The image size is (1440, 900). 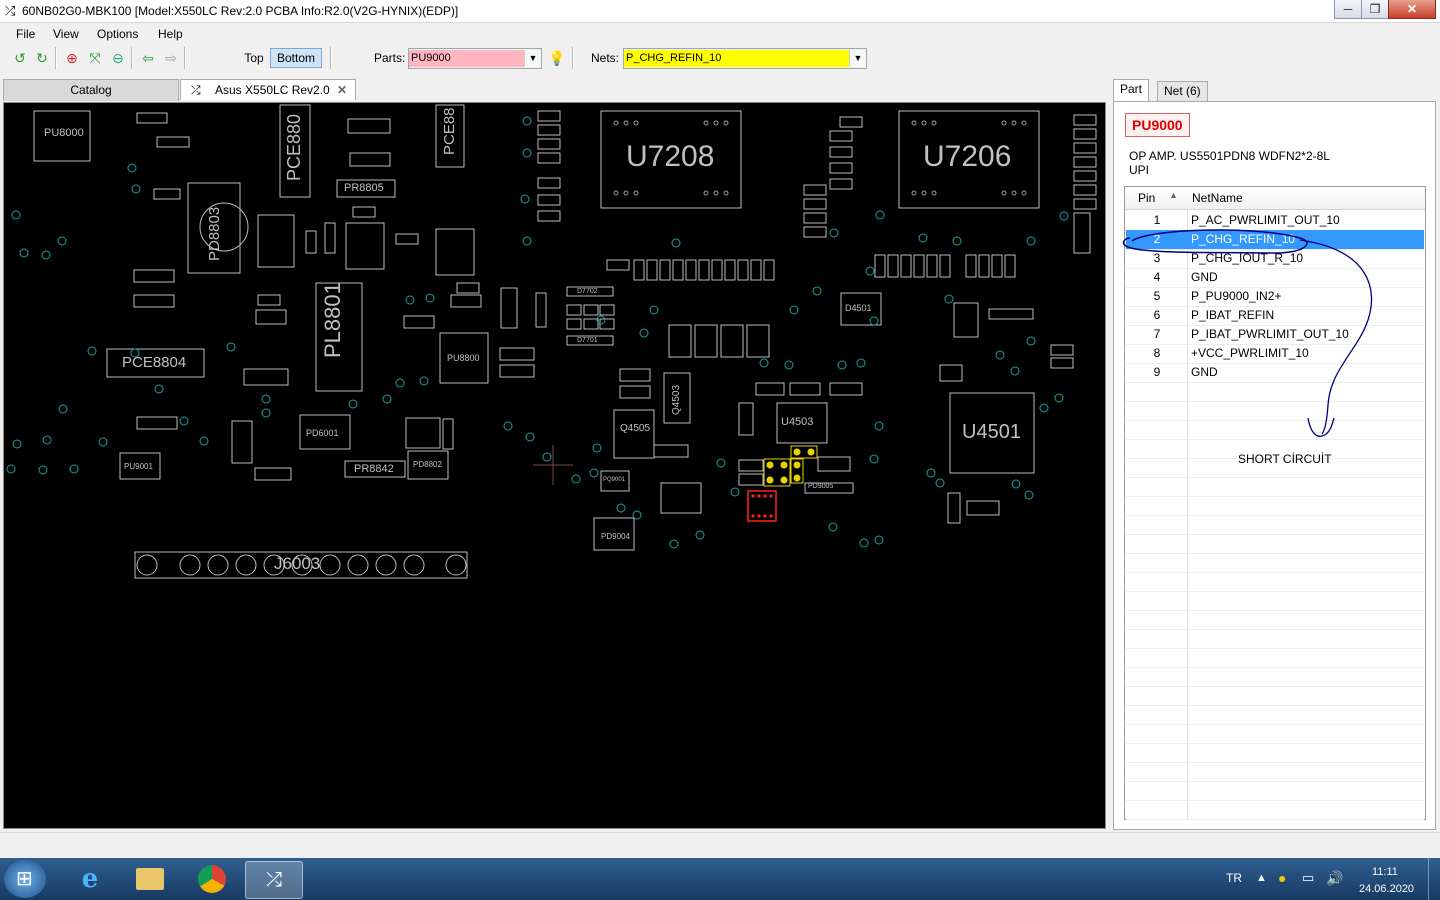 What do you see at coordinates (364, 188) in the screenshot?
I see `label-pr8805: PR8805` at bounding box center [364, 188].